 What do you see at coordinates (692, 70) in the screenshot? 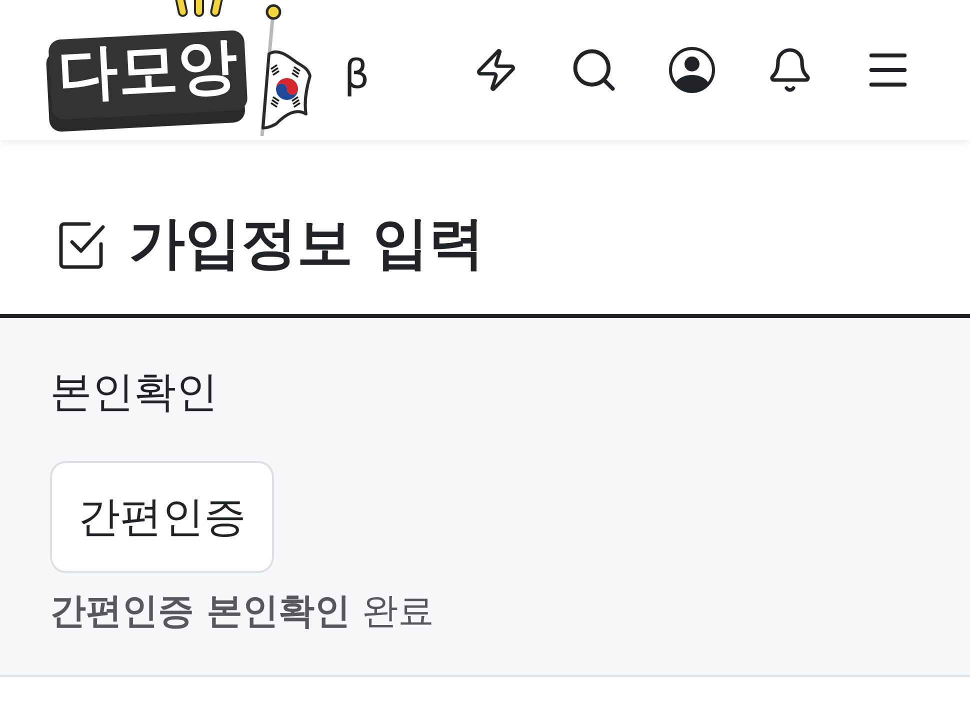
I see `user-profile-icon` at bounding box center [692, 70].